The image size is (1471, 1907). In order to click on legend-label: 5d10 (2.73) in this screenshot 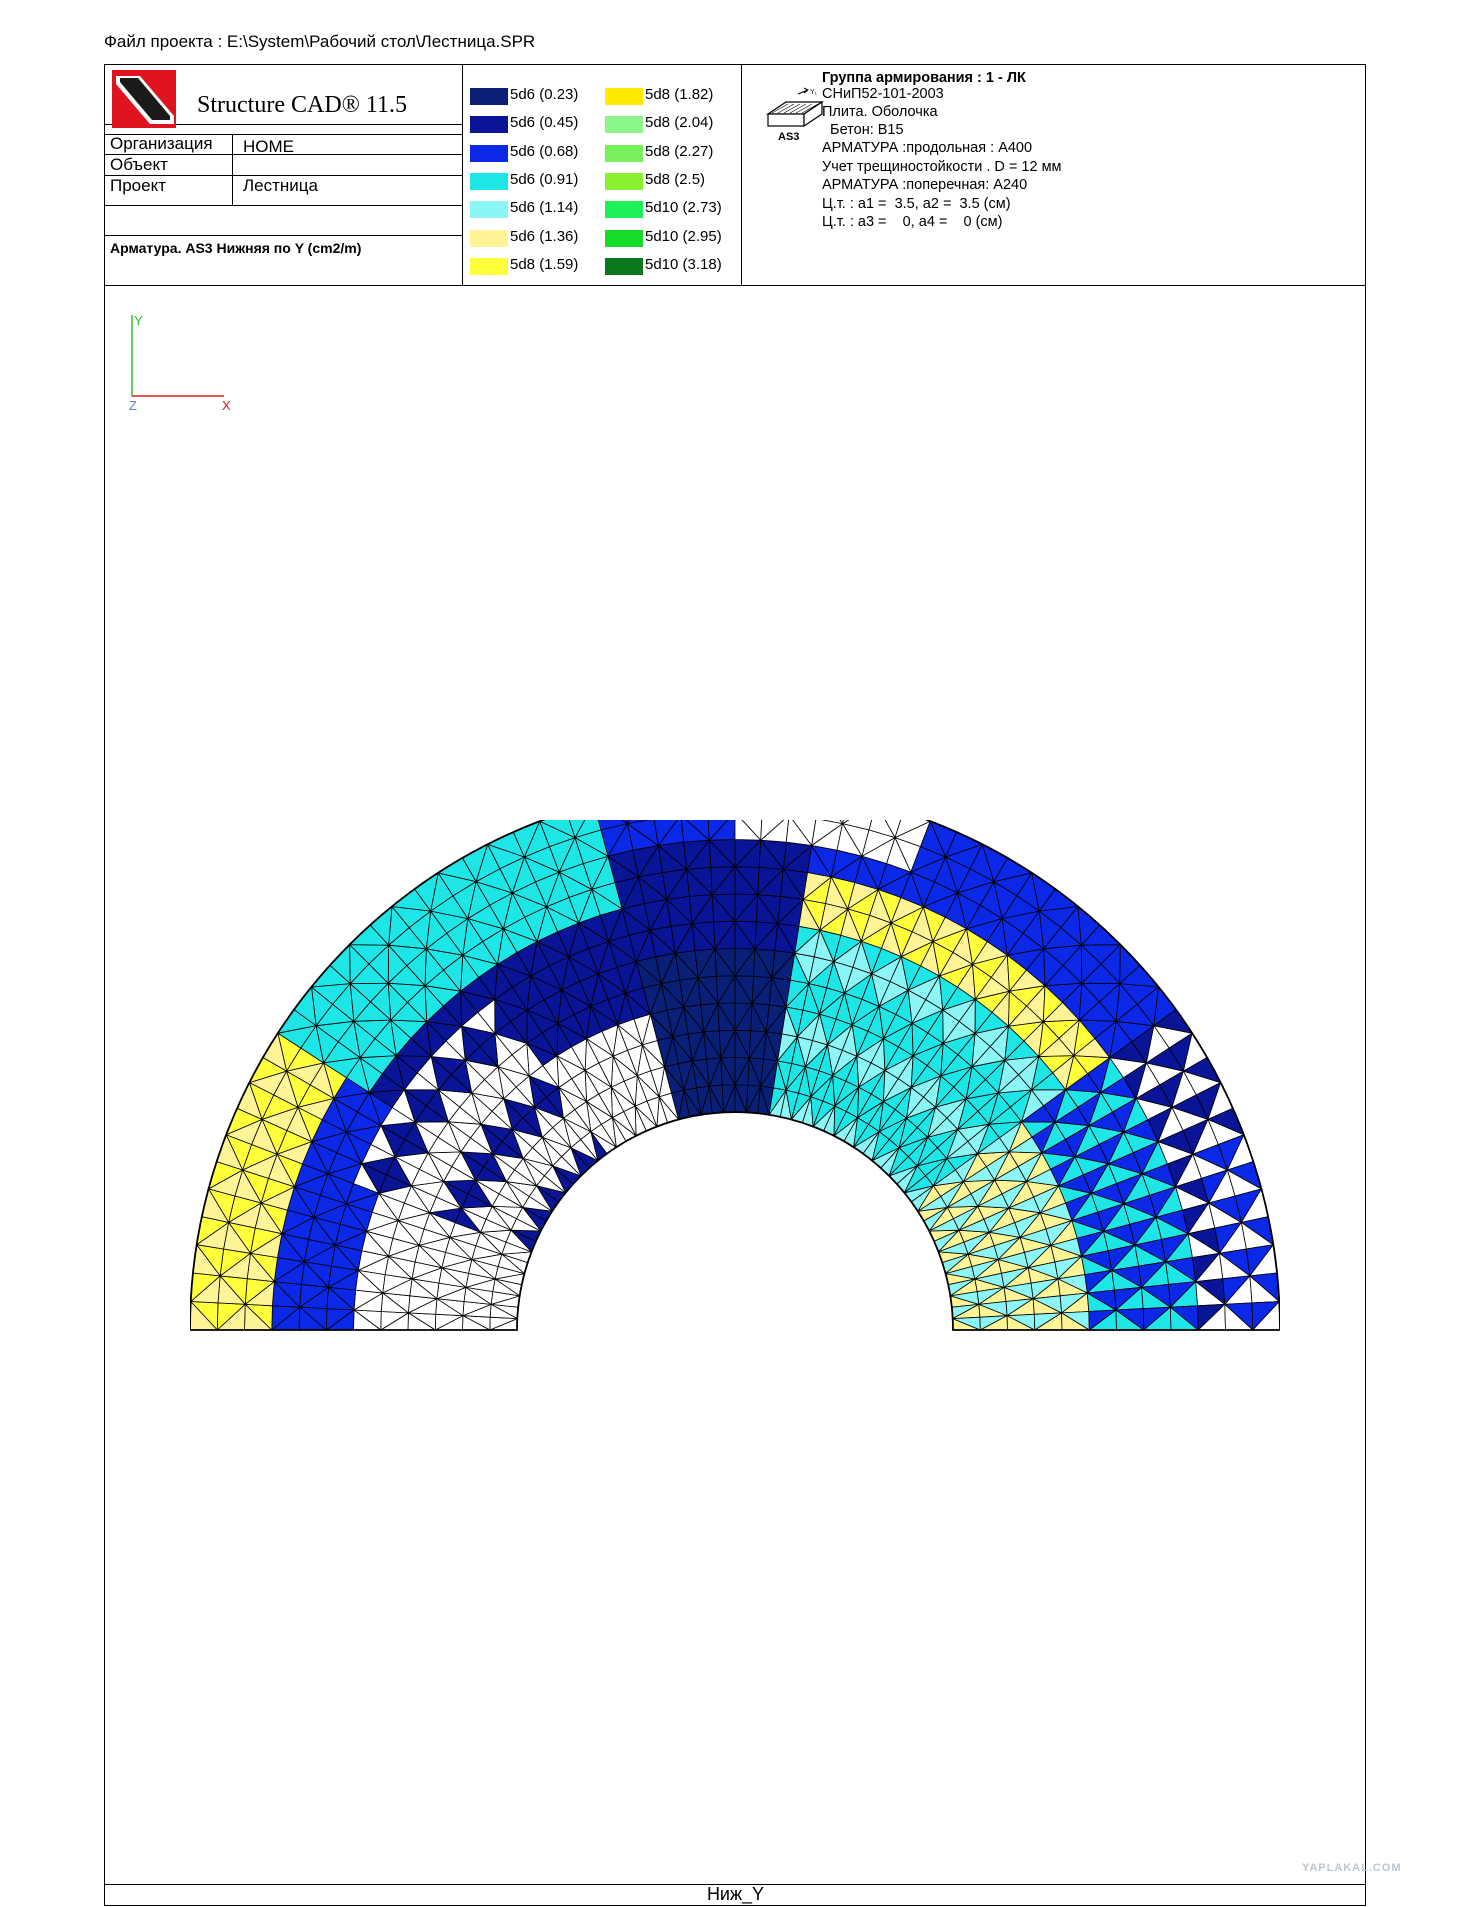, I will do `click(683, 208)`.